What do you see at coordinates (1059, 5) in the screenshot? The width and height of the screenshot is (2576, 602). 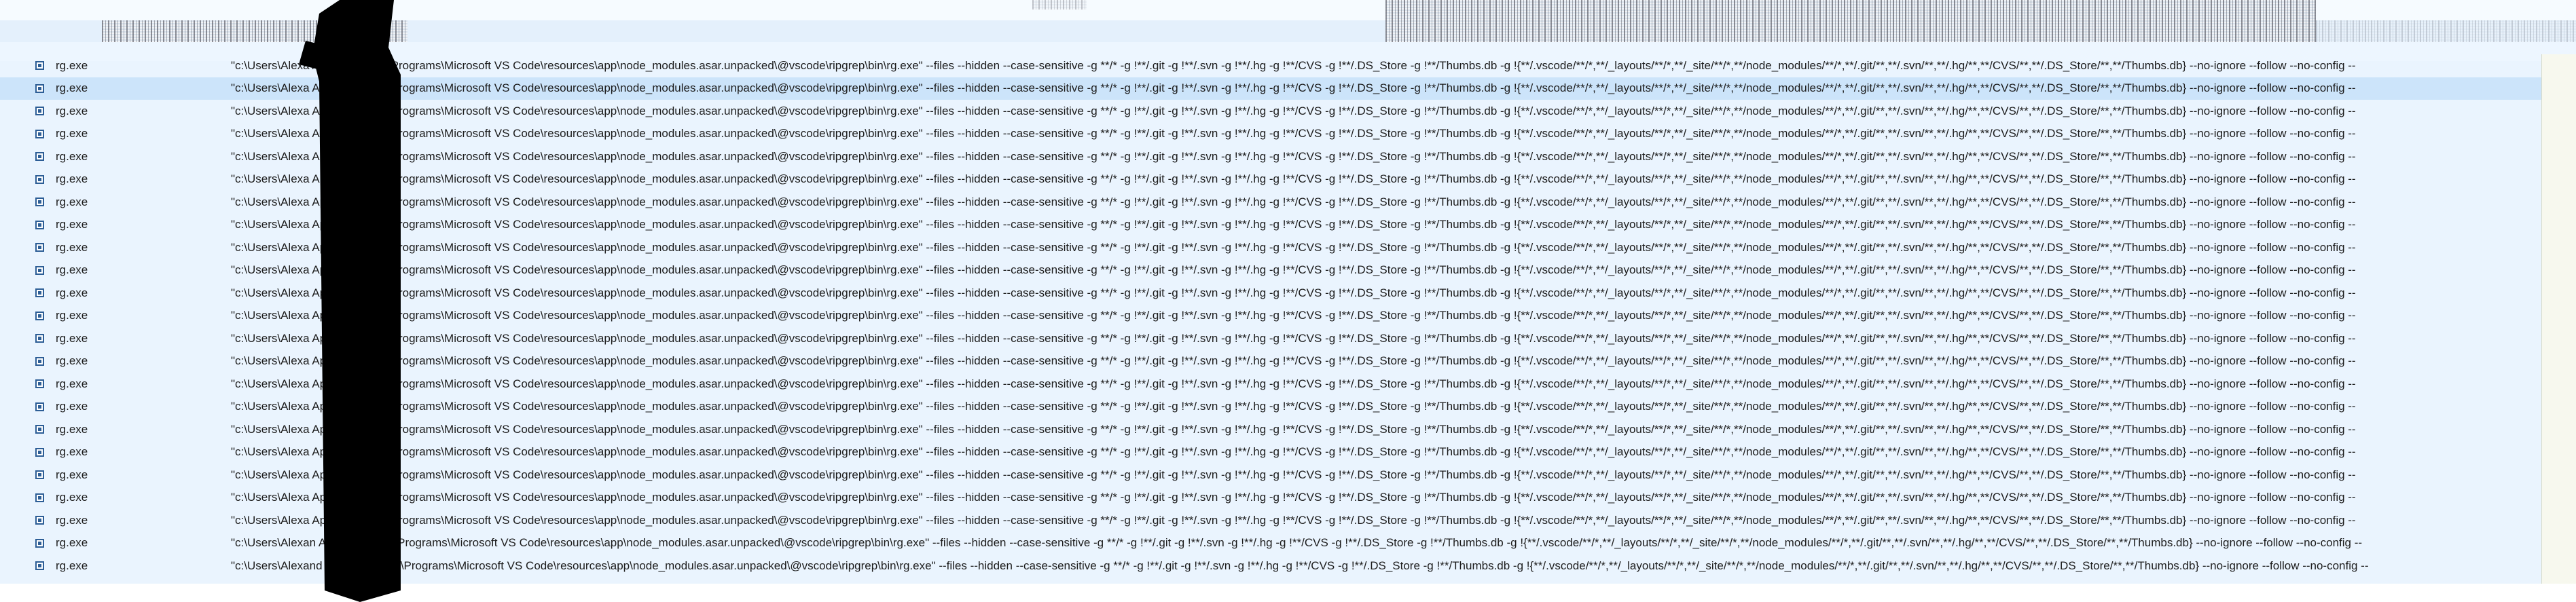 I see `obscured-title-fragment` at bounding box center [1059, 5].